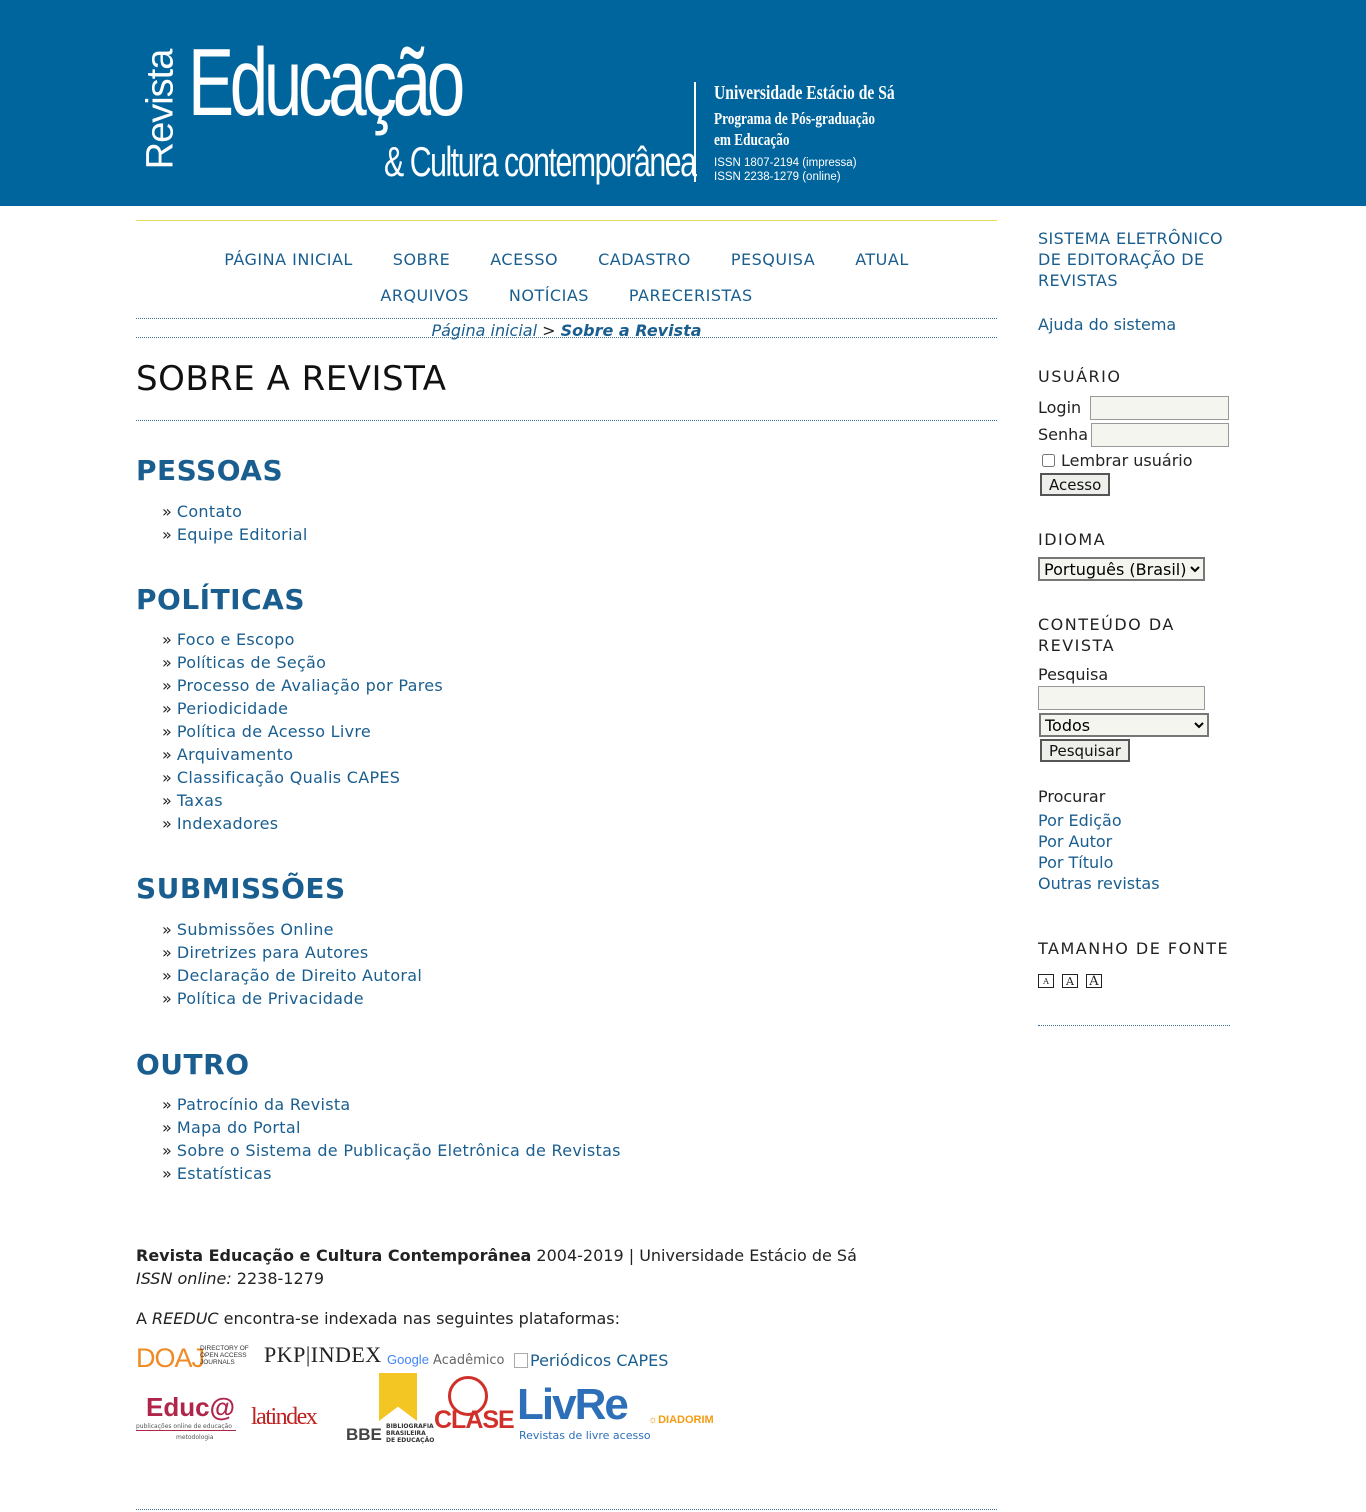 This screenshot has height=1512, width=1366. I want to click on language-title: IDIOMA, so click(1072, 539).